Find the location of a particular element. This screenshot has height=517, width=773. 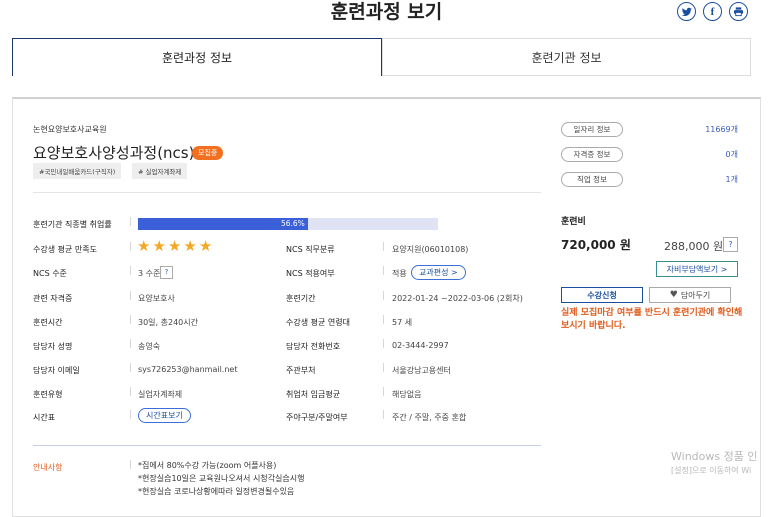

print-button is located at coordinates (738, 11).